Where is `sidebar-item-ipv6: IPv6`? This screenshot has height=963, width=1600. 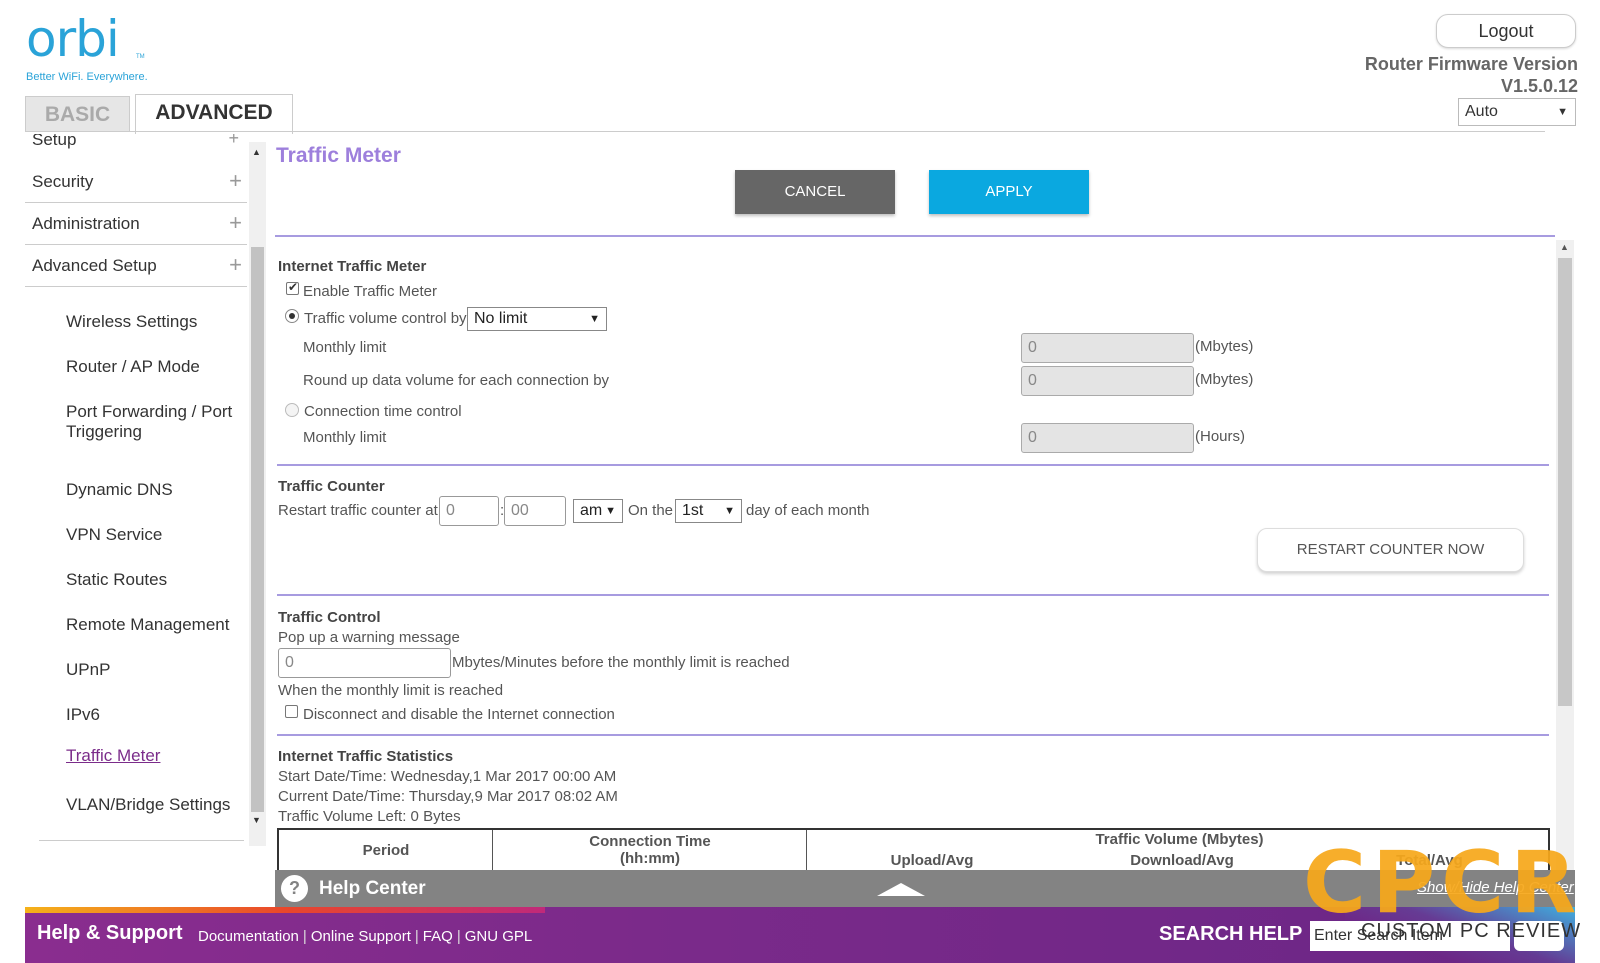 sidebar-item-ipv6: IPv6 is located at coordinates (153, 715).